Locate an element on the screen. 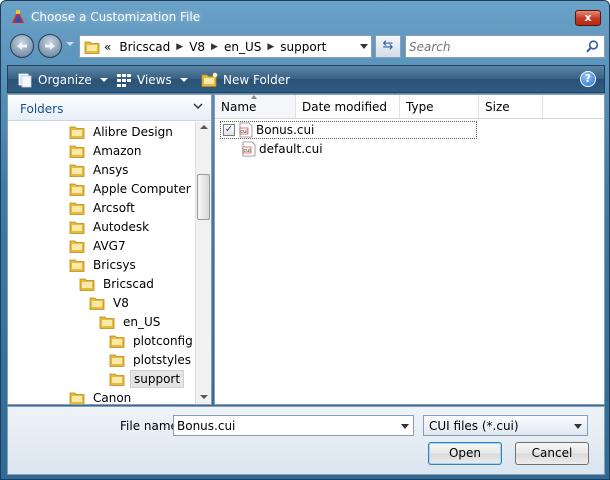 The height and width of the screenshot is (480, 610). column-type-label: Type is located at coordinates (420, 107).